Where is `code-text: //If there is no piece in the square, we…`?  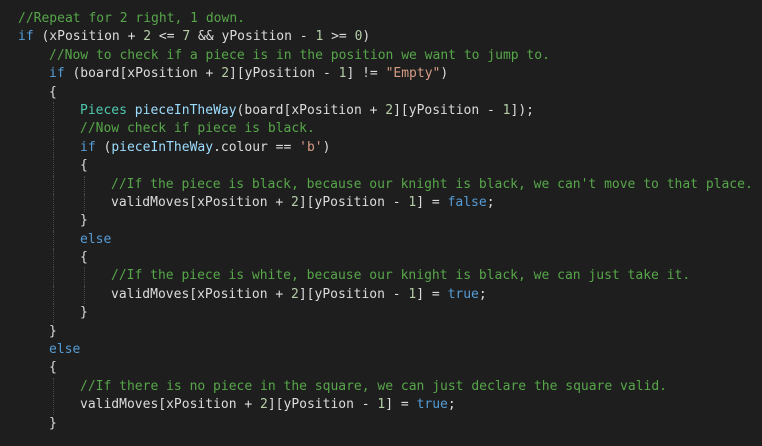 code-text: //If there is no piece in the square, we… is located at coordinates (373, 387).